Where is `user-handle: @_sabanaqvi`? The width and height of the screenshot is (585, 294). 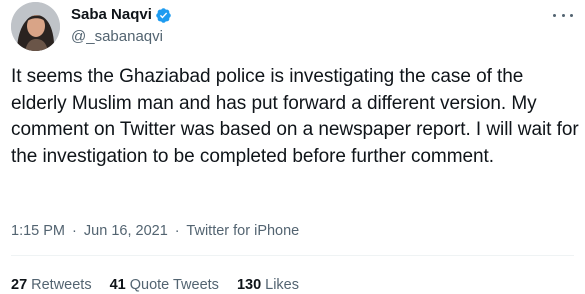
user-handle: @_sabanaqvi is located at coordinates (121, 37).